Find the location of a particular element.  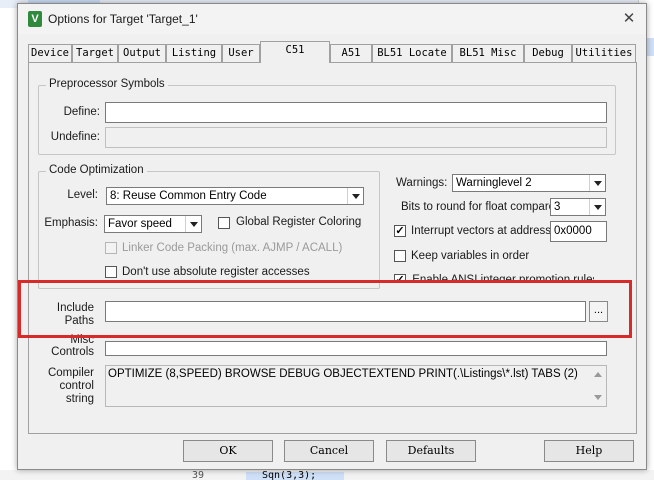

defaults-button: Defaults is located at coordinates (431, 451).